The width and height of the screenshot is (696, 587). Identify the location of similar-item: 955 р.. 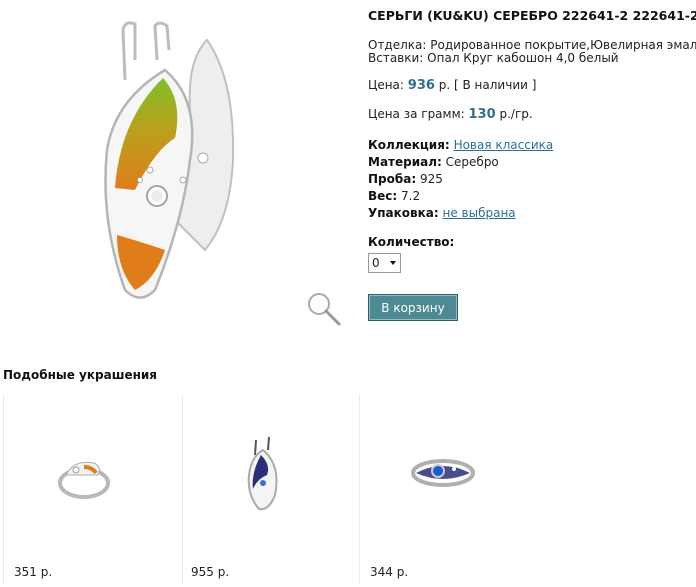
(270, 490).